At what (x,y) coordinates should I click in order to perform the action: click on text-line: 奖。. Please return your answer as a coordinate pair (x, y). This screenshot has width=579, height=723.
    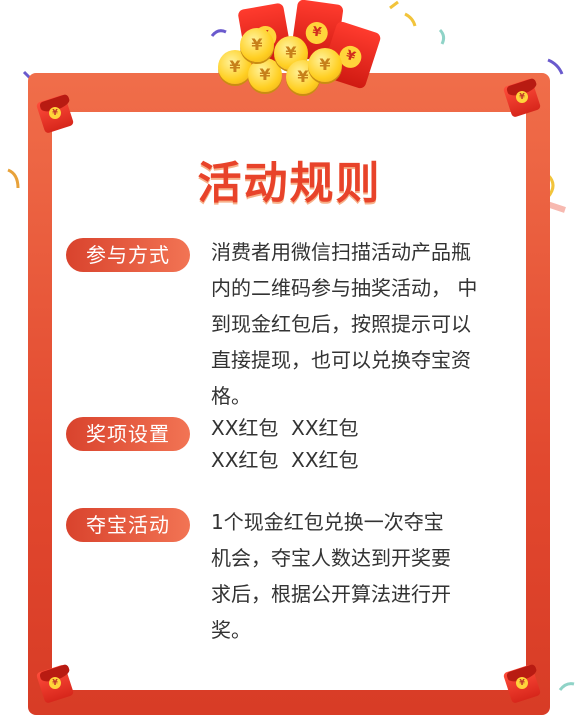
    Looking at the image, I should click on (231, 630).